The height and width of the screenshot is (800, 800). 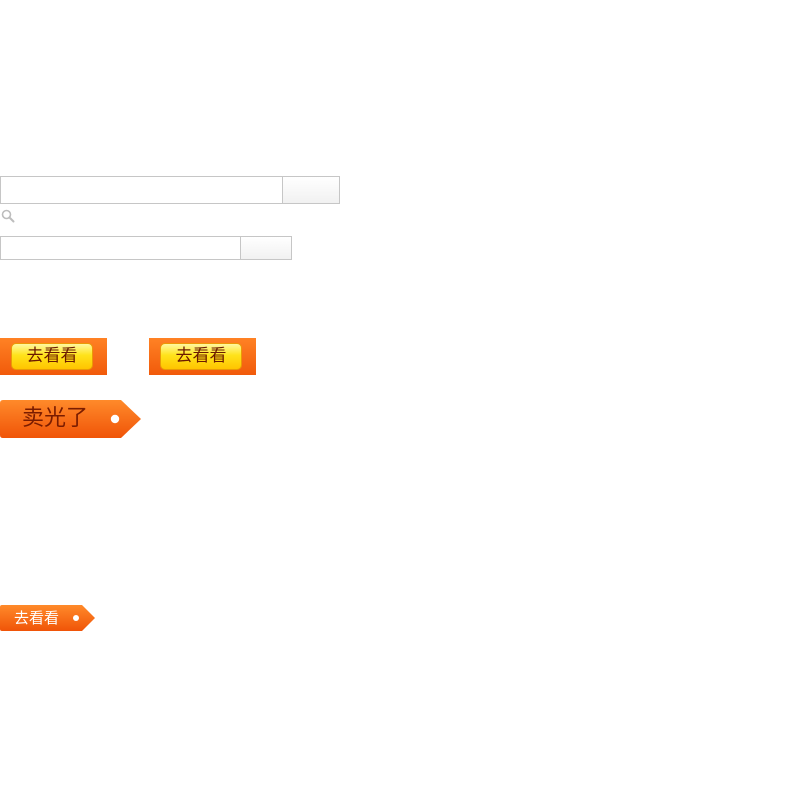 What do you see at coordinates (55, 418) in the screenshot?
I see `sold-out-label: 卖光了` at bounding box center [55, 418].